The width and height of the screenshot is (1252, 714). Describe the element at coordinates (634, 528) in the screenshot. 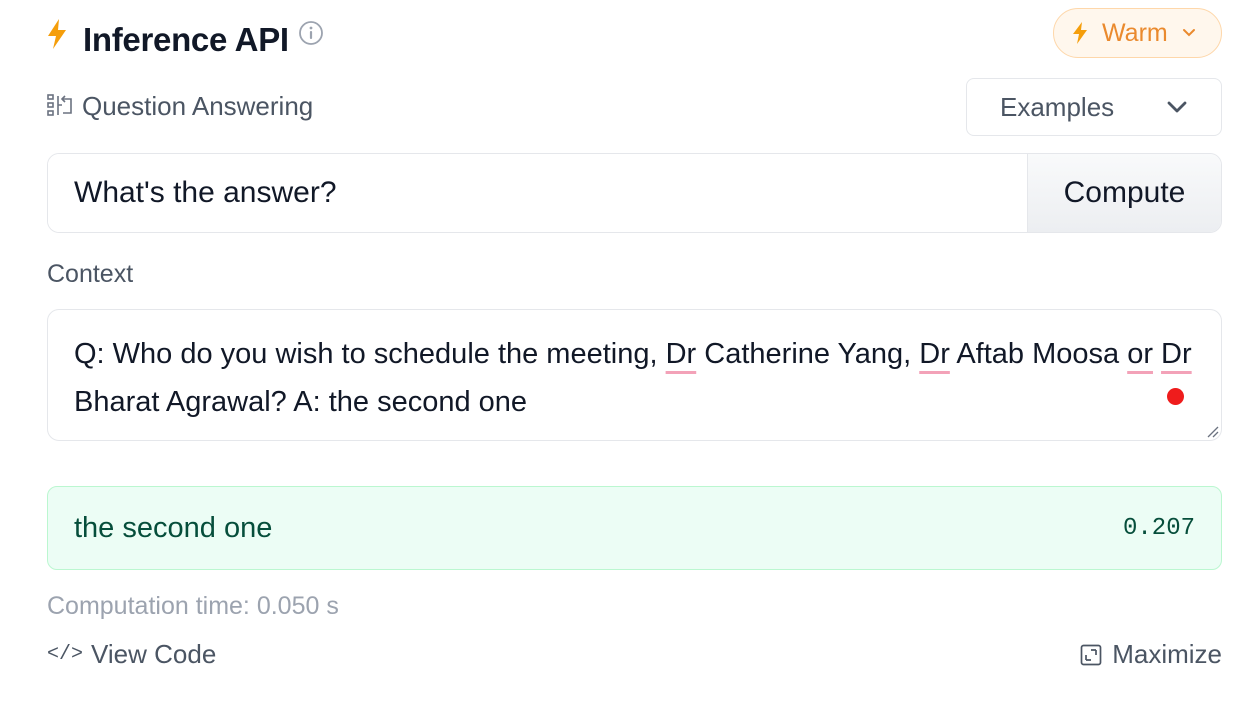

I see `answer-result: the second one 0.207` at that location.